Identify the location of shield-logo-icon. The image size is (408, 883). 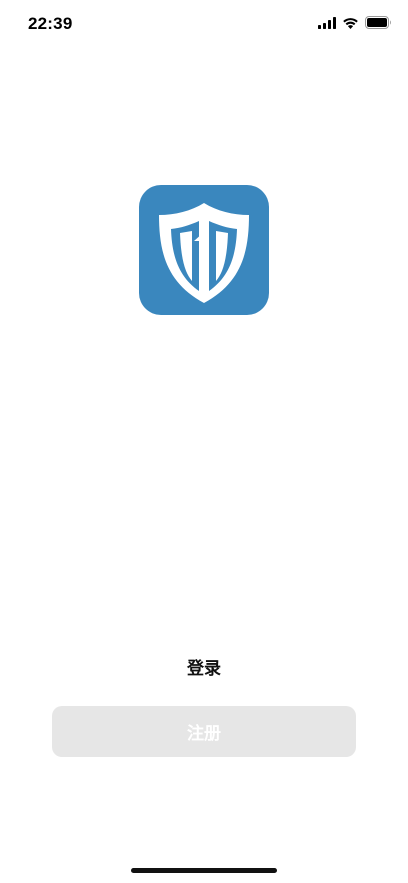
(204, 250).